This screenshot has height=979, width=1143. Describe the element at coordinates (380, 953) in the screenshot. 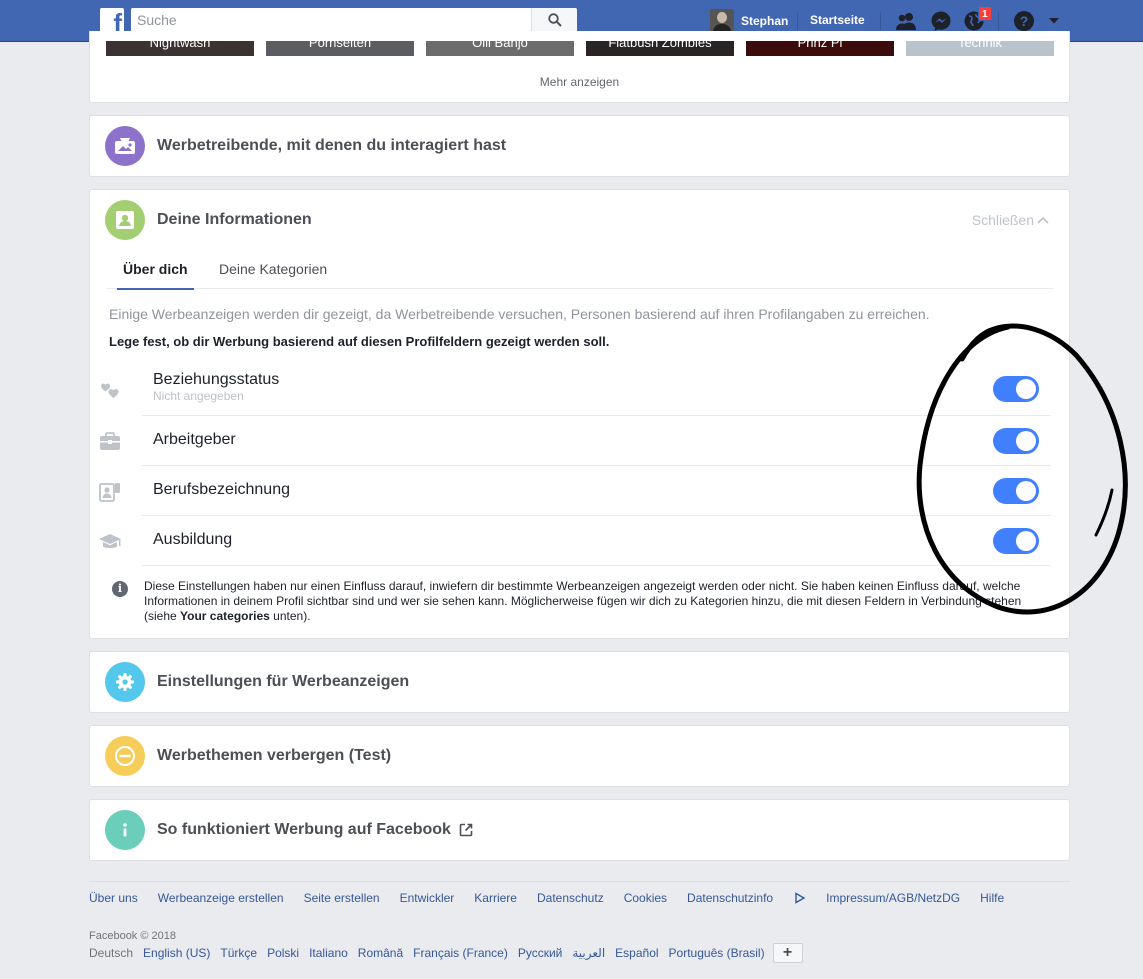

I see `language-link: Română` at that location.